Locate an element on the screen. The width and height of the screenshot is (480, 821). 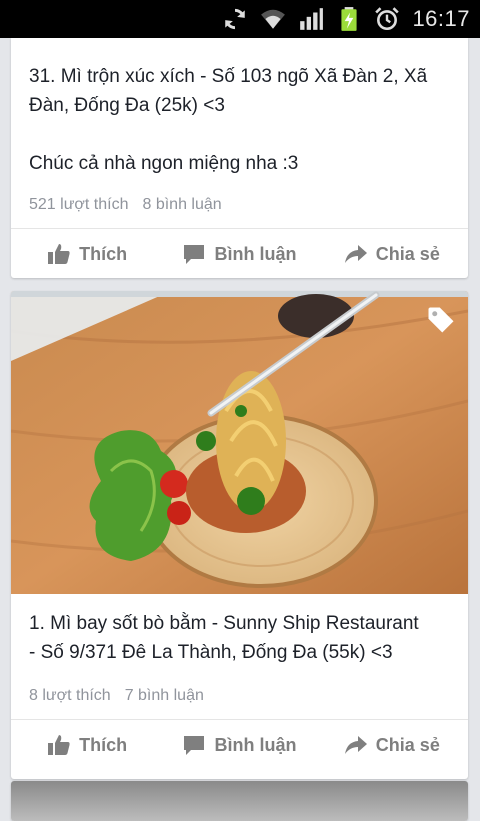
status-bar: 16:17 is located at coordinates (240, 19).